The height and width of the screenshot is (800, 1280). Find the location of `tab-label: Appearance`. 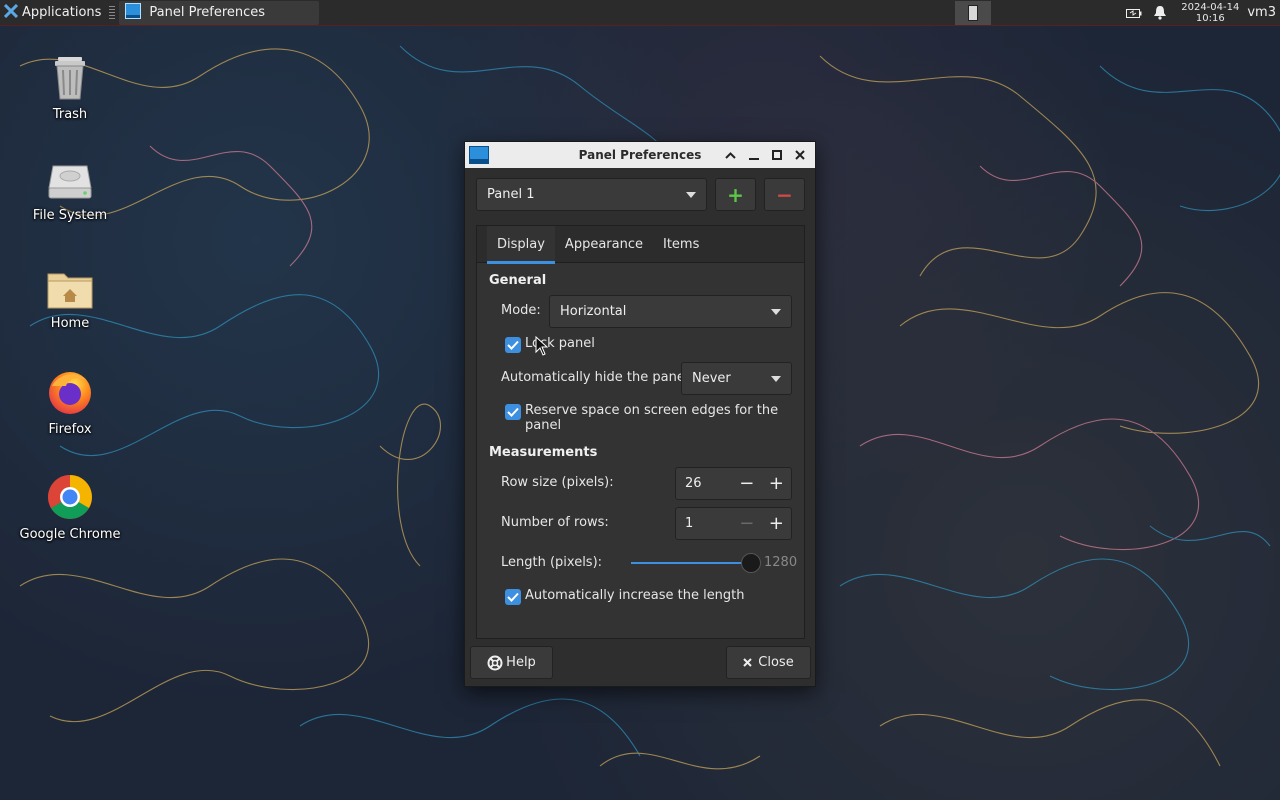

tab-label: Appearance is located at coordinates (603, 244).